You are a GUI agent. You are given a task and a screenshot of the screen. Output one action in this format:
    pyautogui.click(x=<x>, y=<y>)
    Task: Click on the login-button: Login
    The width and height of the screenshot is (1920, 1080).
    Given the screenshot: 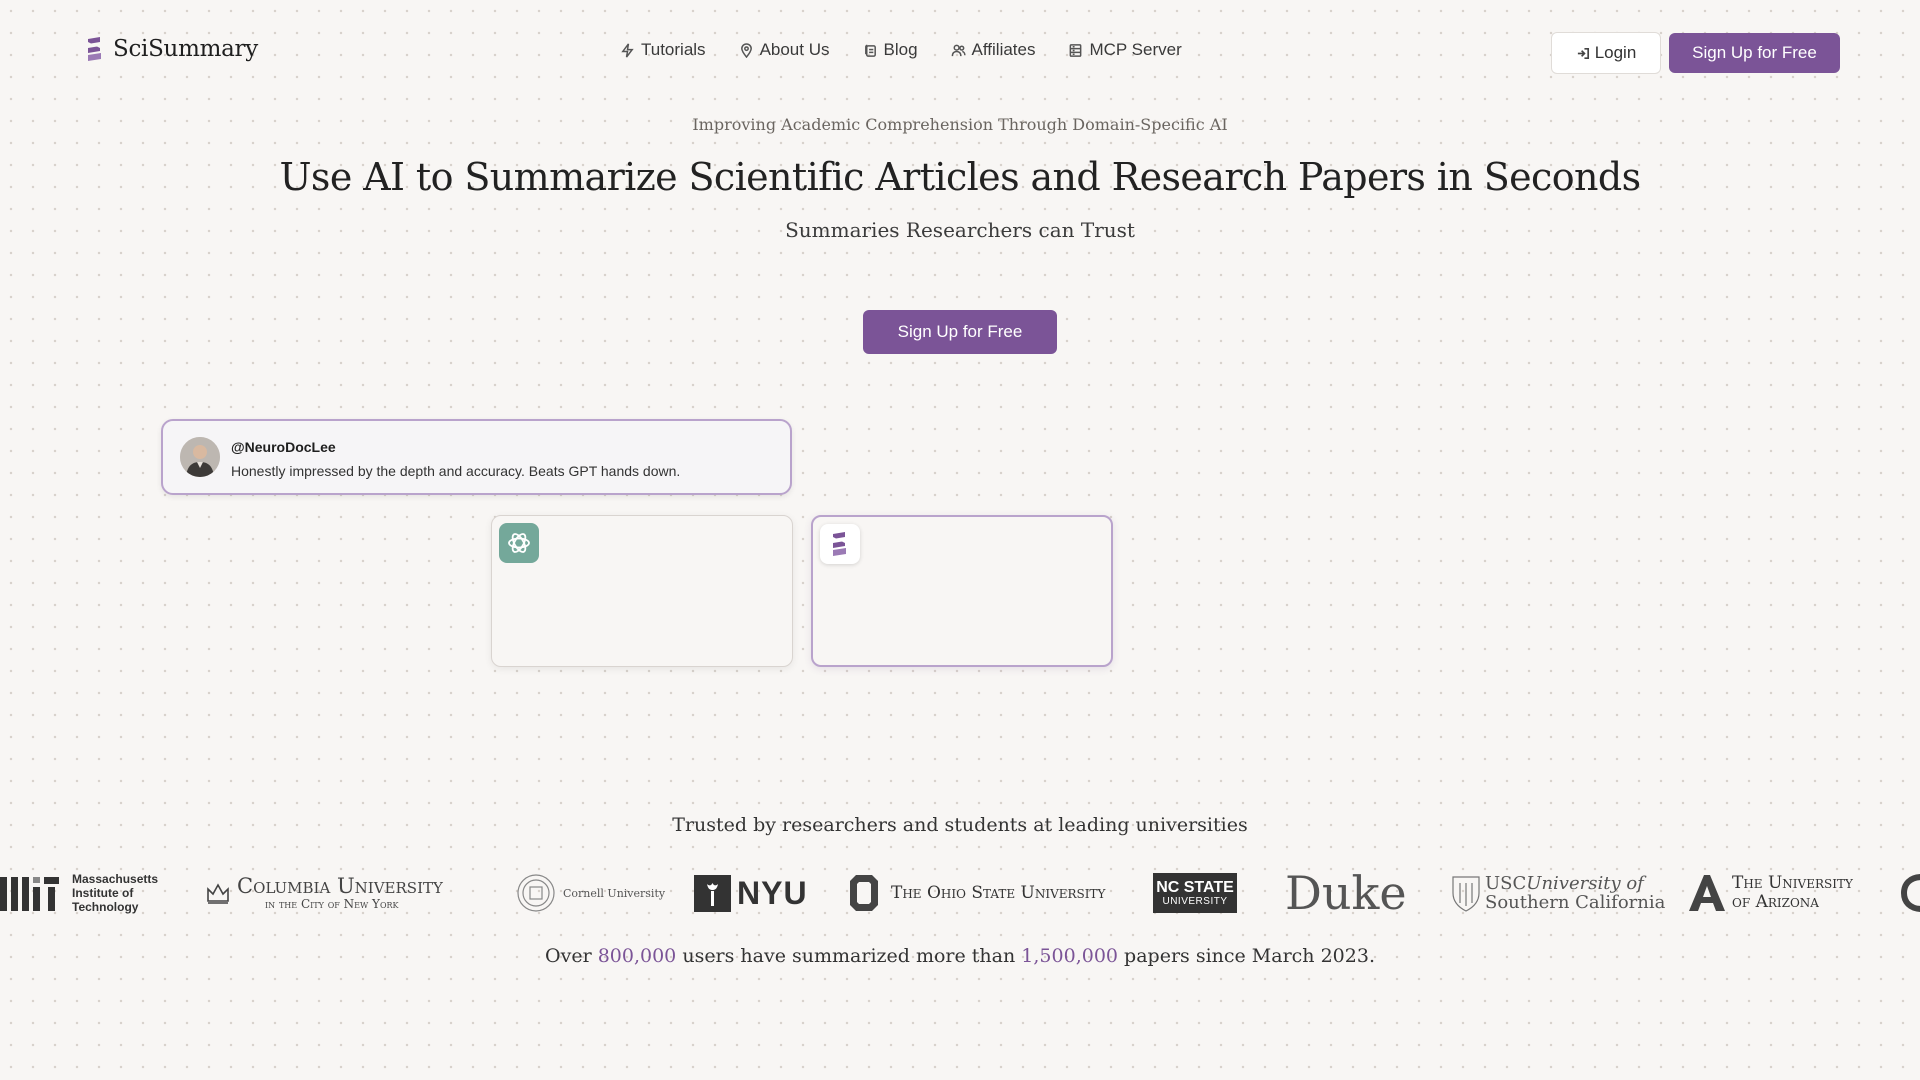 What is the action you would take?
    pyautogui.click(x=1606, y=53)
    